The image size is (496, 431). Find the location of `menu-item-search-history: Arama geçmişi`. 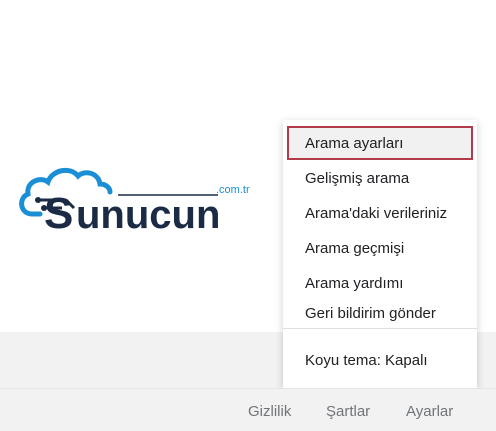

menu-item-search-history: Arama geçmişi is located at coordinates (380, 249).